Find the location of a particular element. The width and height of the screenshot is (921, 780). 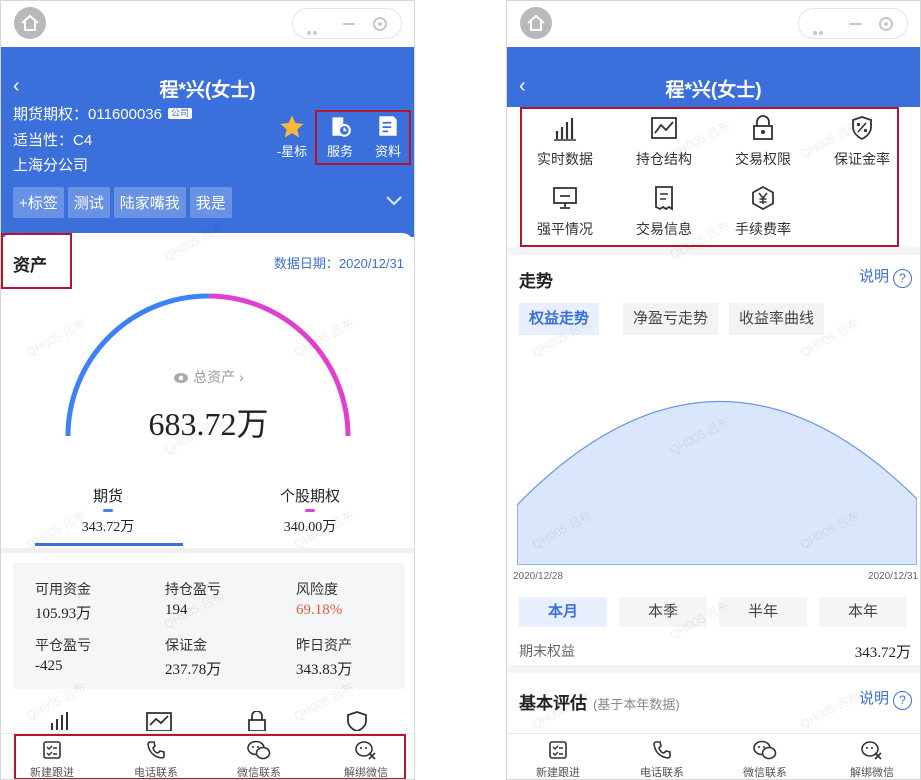

grid-trading-info: 交易信息 is located at coordinates (664, 212).